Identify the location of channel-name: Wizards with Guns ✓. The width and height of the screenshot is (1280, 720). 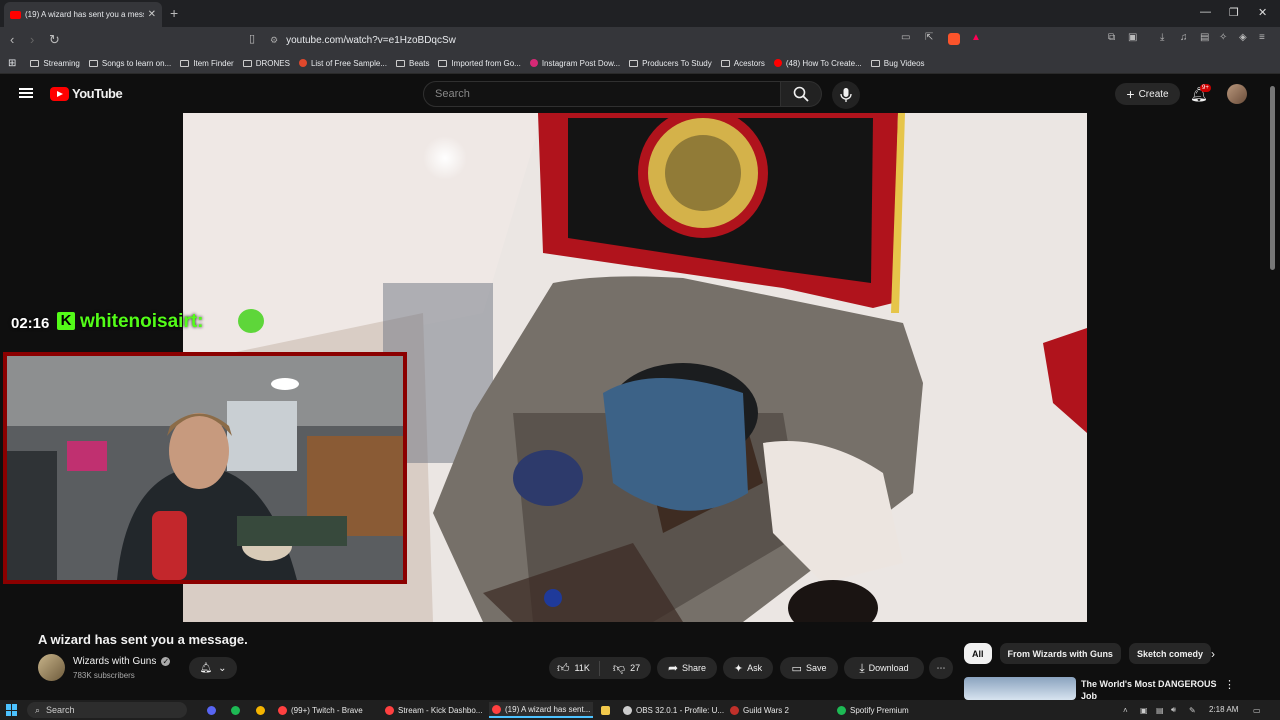
(122, 661).